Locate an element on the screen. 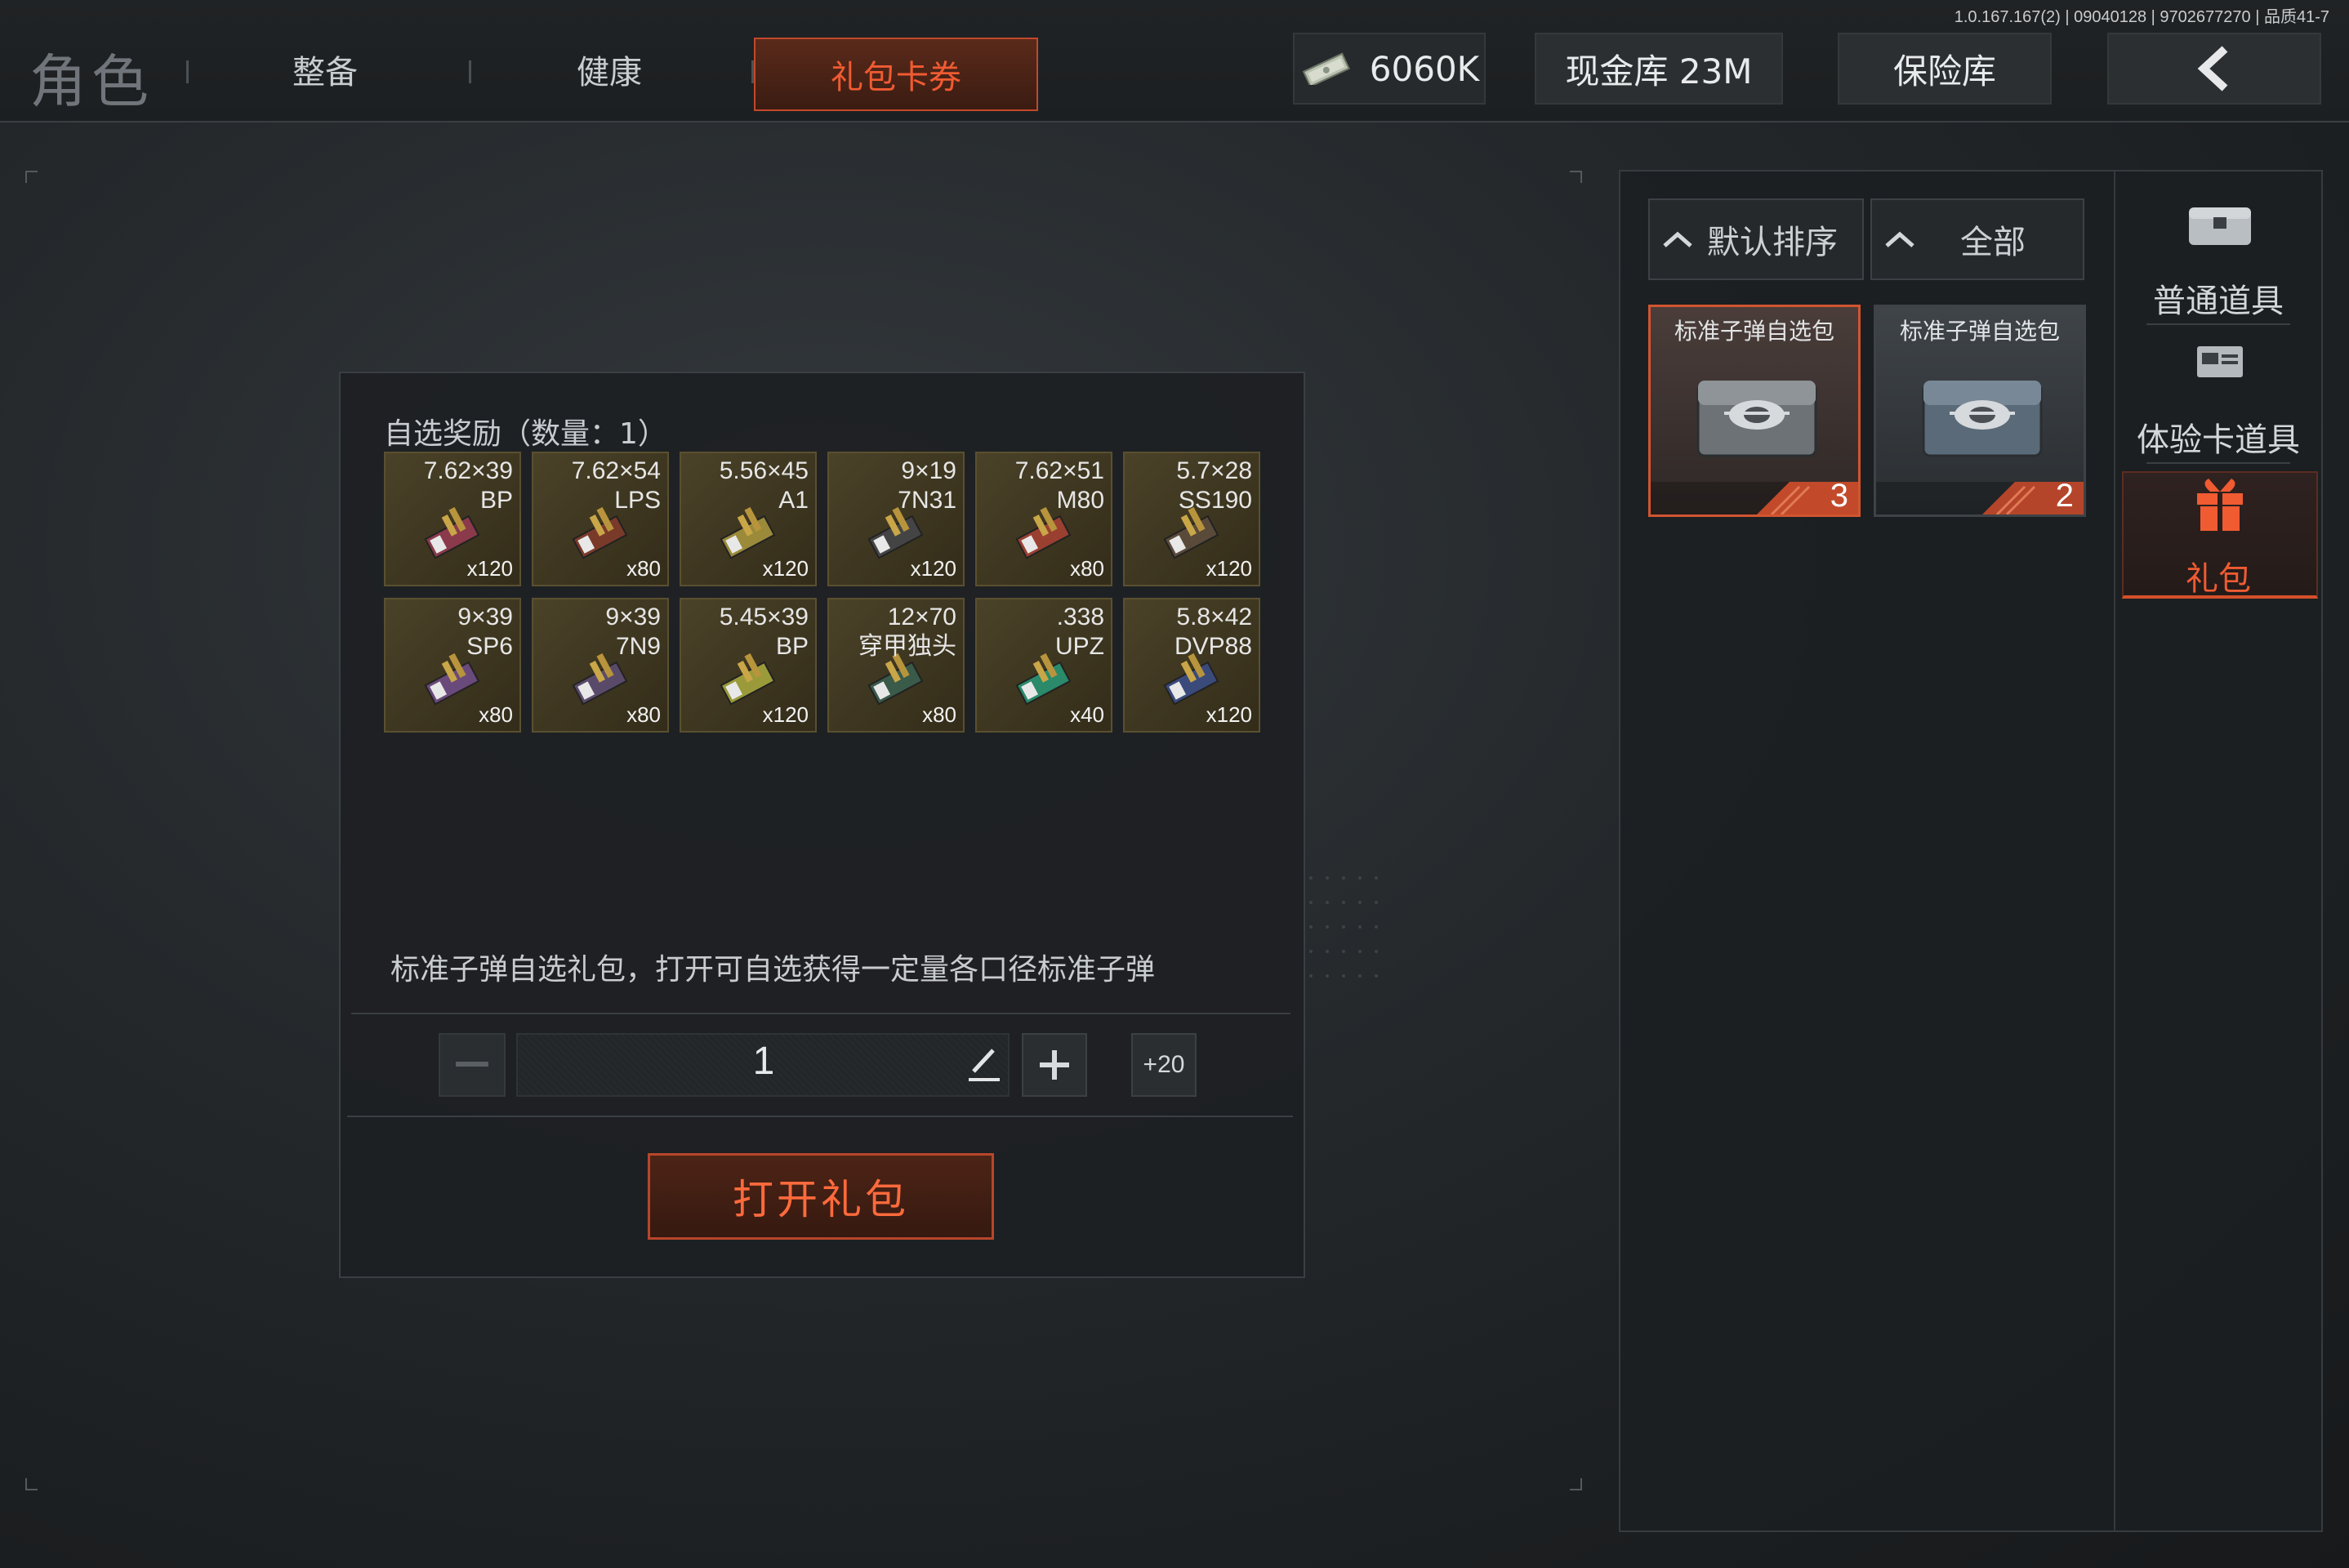 The width and height of the screenshot is (2349, 1568). cash-vault-button: 现金库 23M is located at coordinates (1659, 69).